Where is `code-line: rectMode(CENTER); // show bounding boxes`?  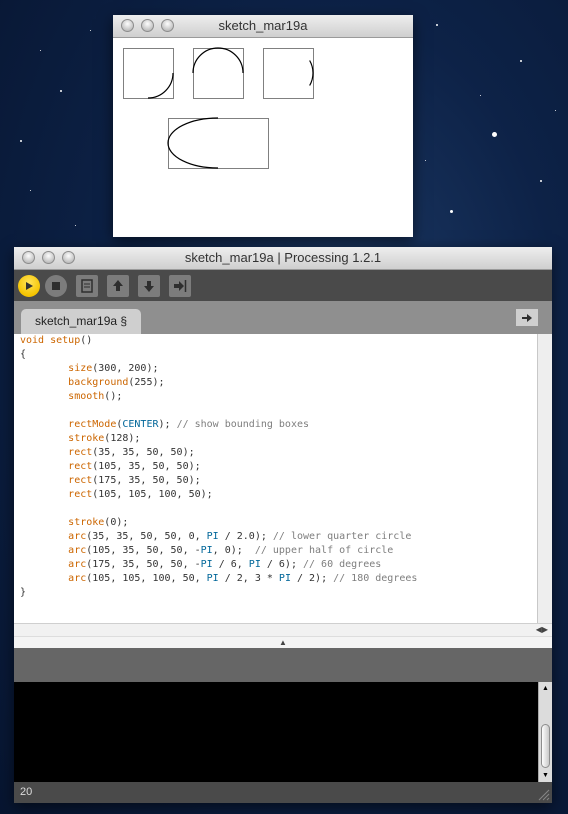 code-line: rectMode(CENTER); // show bounding boxes is located at coordinates (164, 424).